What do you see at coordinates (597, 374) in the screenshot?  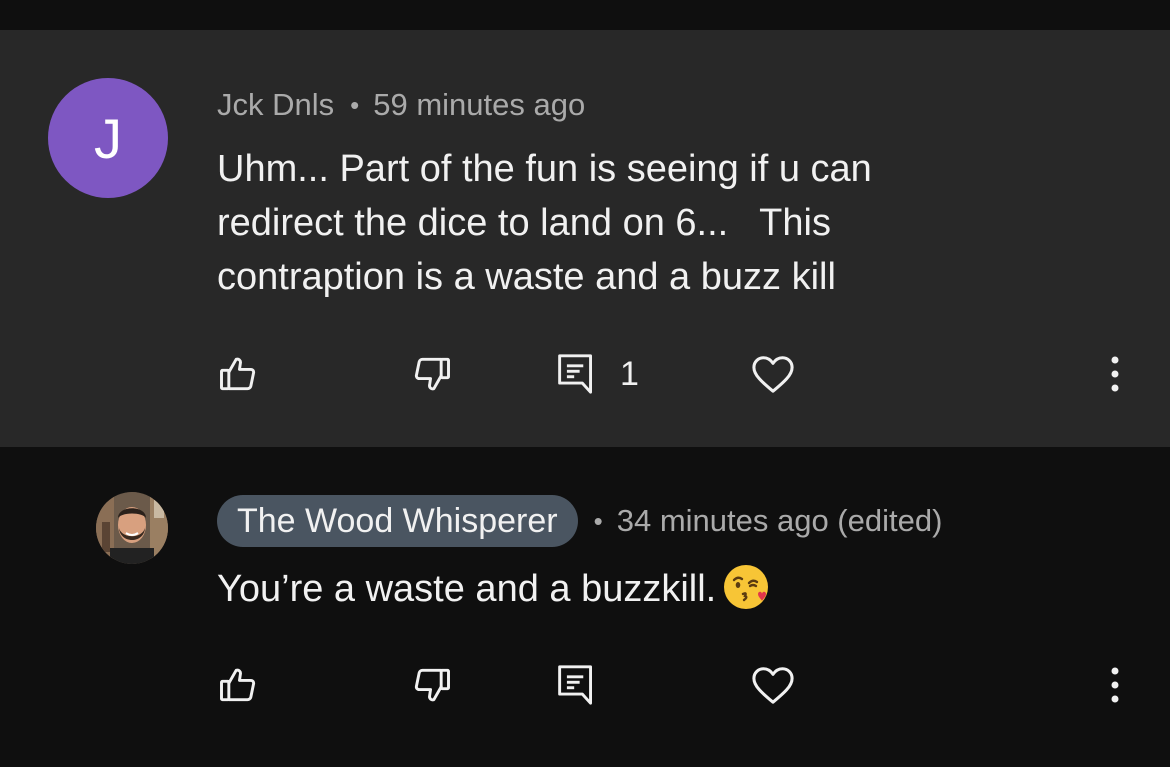 I see `reply-button: 1` at bounding box center [597, 374].